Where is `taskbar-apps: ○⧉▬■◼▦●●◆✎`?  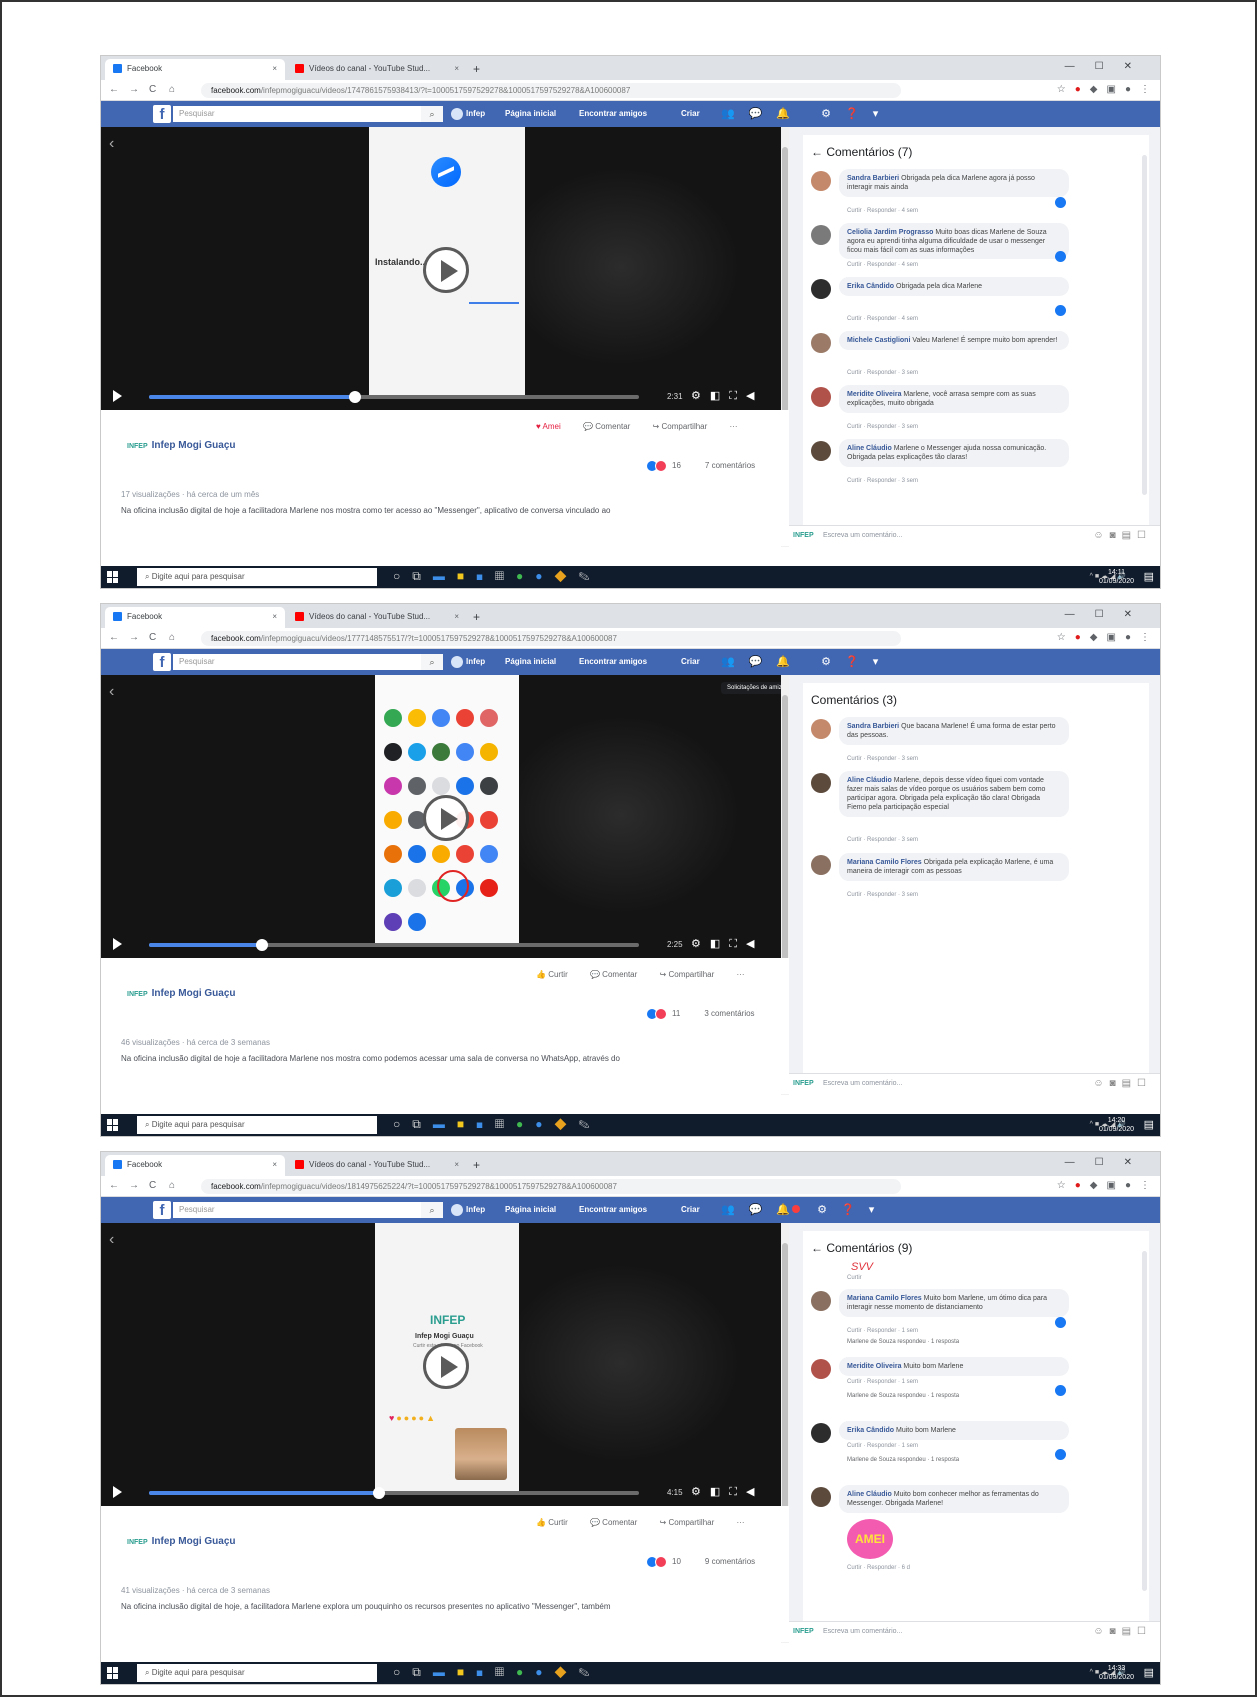 taskbar-apps: ○⧉▬■◼▦●●◆✎ is located at coordinates (497, 1124).